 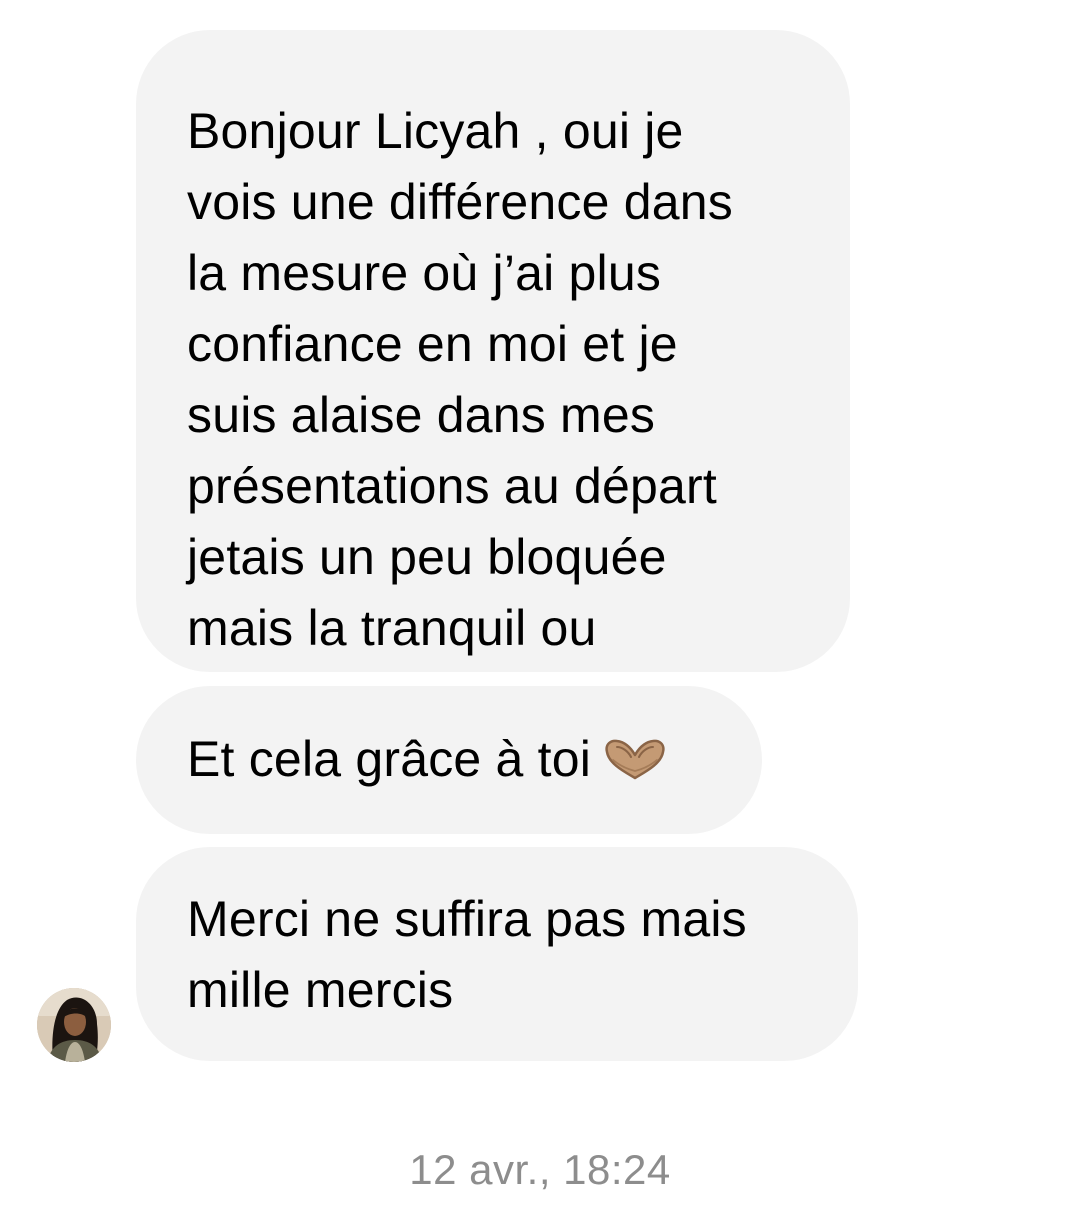 What do you see at coordinates (452, 486) in the screenshot?
I see `message-text-line: présentations au départ` at bounding box center [452, 486].